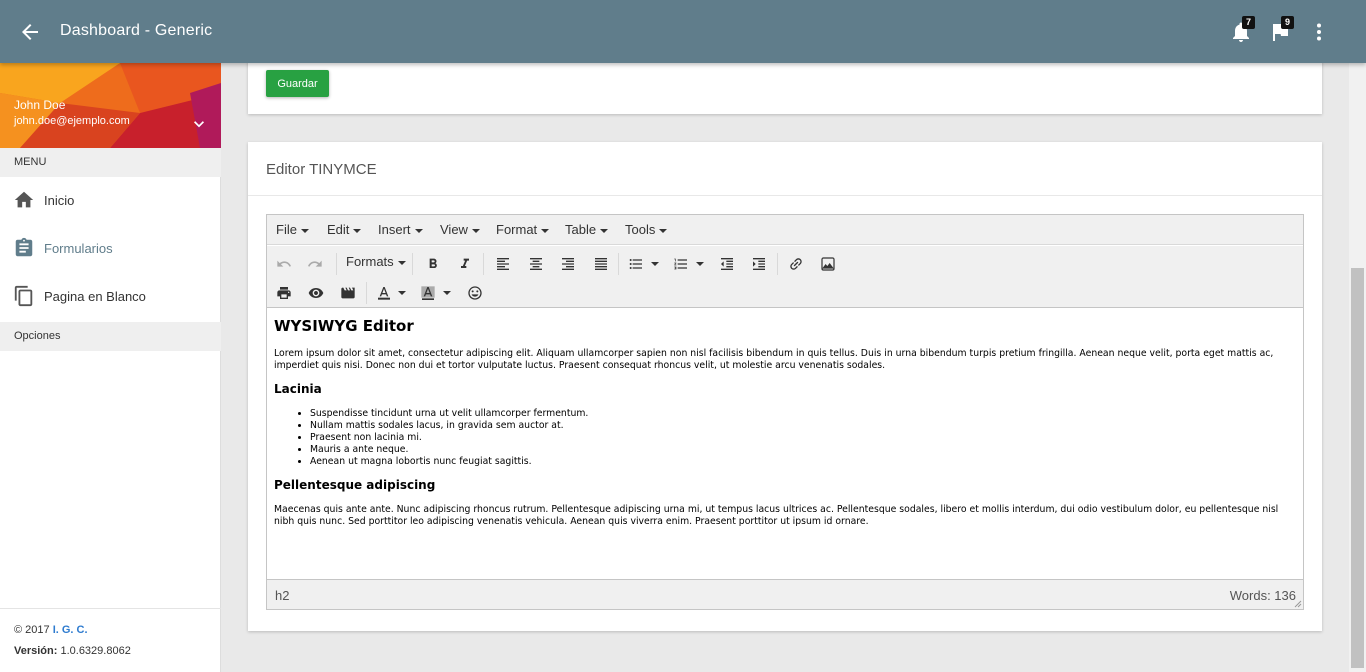 This screenshot has height=672, width=1366. Describe the element at coordinates (110, 105) in the screenshot. I see `profile-header: John Doe john.doe@ejemplo.com` at that location.